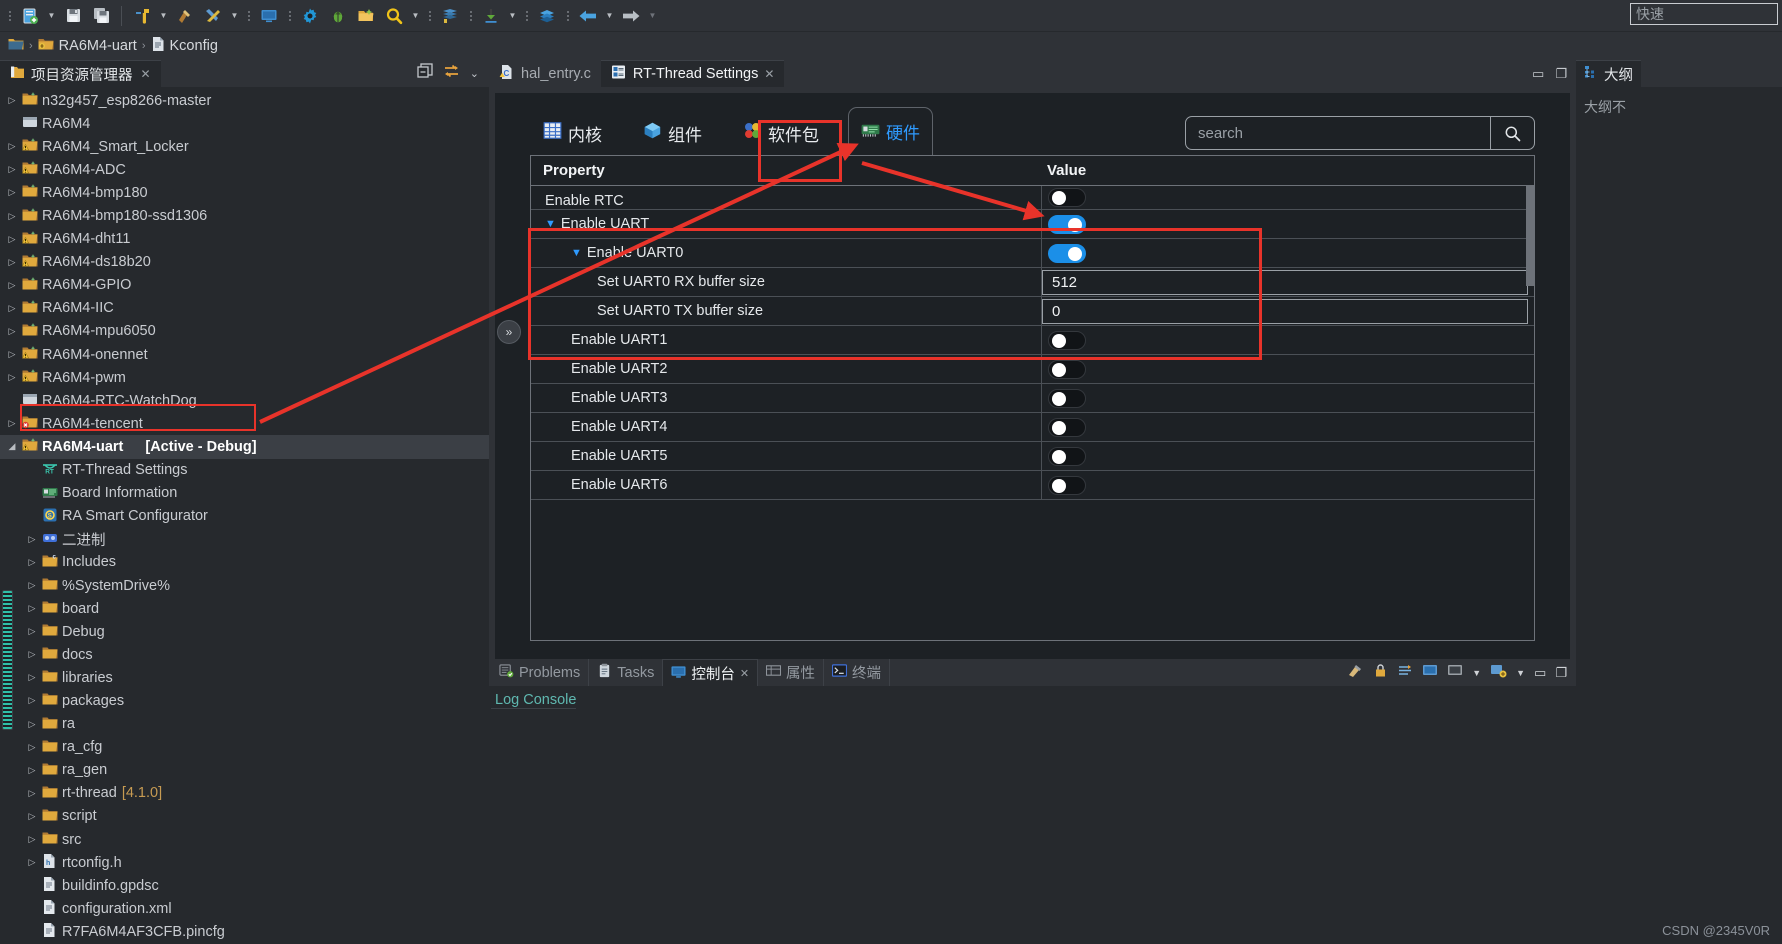 The height and width of the screenshot is (944, 1782). What do you see at coordinates (16, 46) in the screenshot?
I see `breadcrumb-root-icon` at bounding box center [16, 46].